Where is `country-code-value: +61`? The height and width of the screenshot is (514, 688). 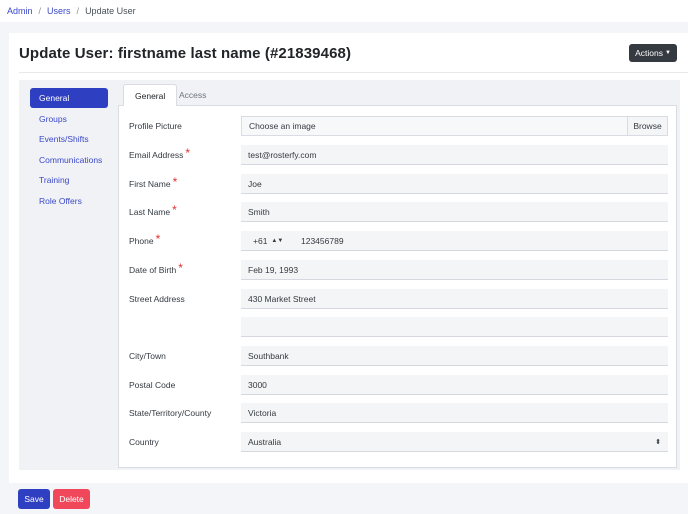
country-code-value: +61 is located at coordinates (260, 240).